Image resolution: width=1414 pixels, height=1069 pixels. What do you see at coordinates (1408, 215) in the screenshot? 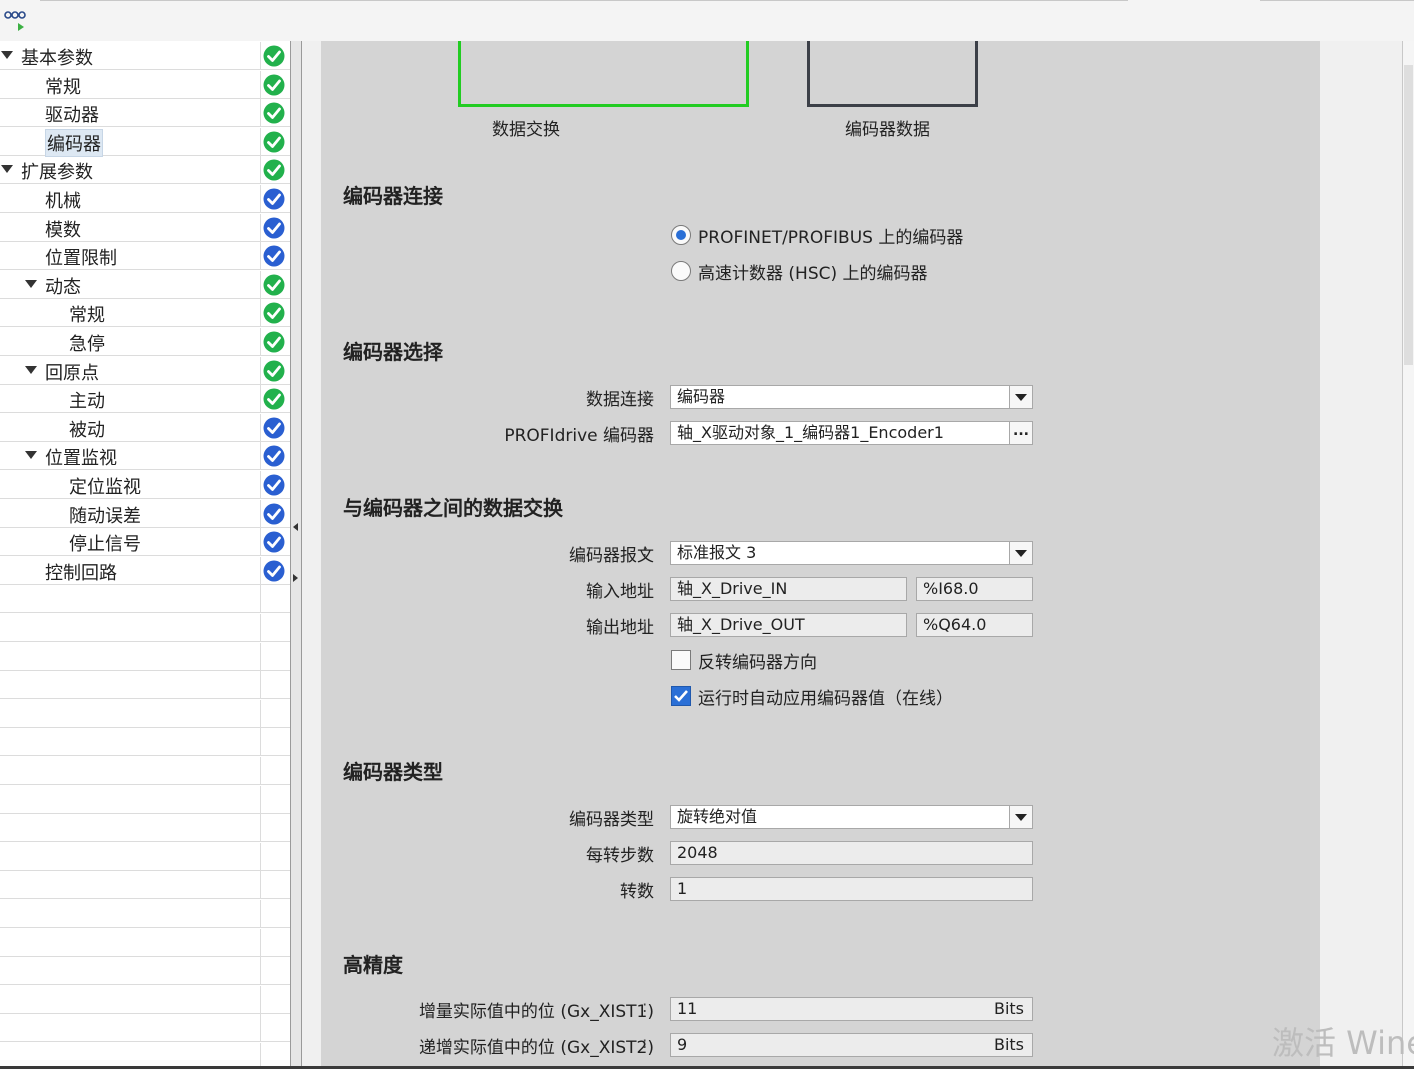
I see `scrollbar-thumb` at bounding box center [1408, 215].